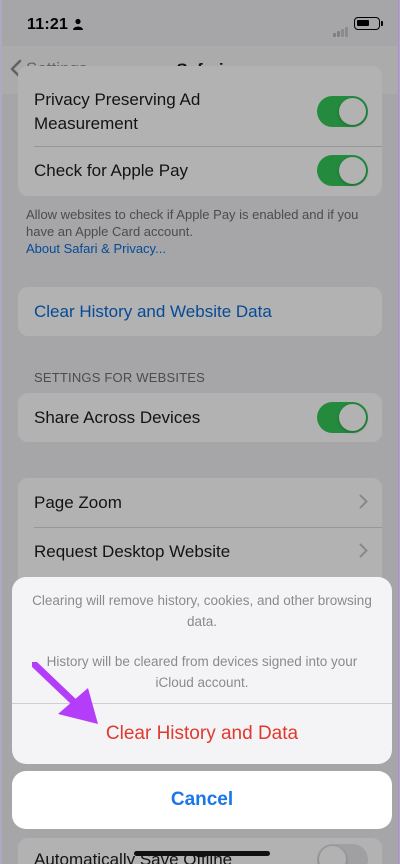 This screenshot has height=864, width=400. I want to click on cancel-button: Cancel, so click(202, 800).